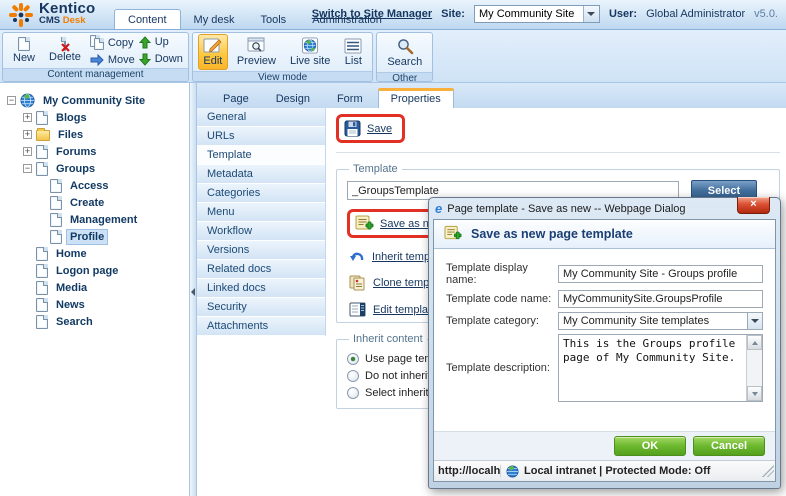  I want to click on tree-item-logon-page: Logon page, so click(94, 270).